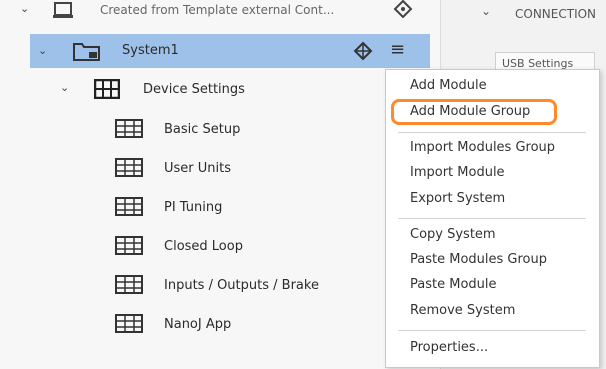 The height and width of the screenshot is (369, 606). Describe the element at coordinates (453, 284) in the screenshot. I see `menu-item-paste-module: Paste Module` at that location.